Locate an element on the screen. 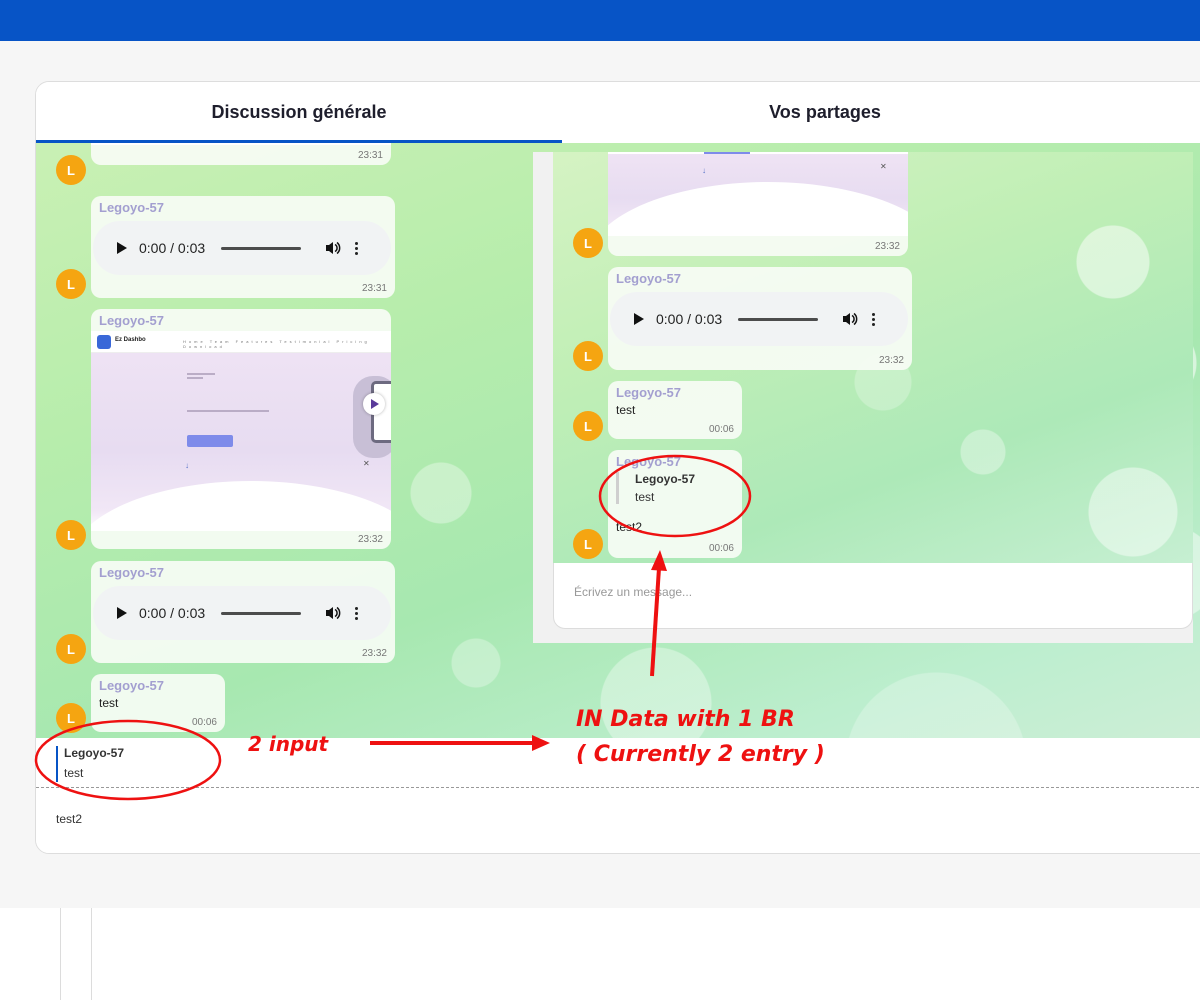  message-bubble: ↓ ✕ 23:32 is located at coordinates (758, 204).